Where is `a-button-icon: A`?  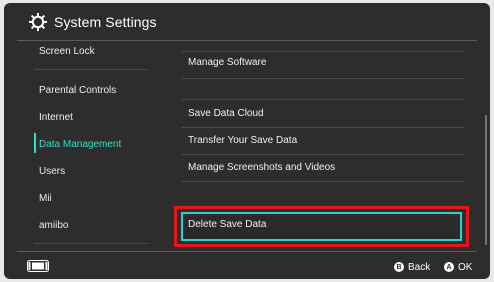 a-button-icon: A is located at coordinates (449, 267).